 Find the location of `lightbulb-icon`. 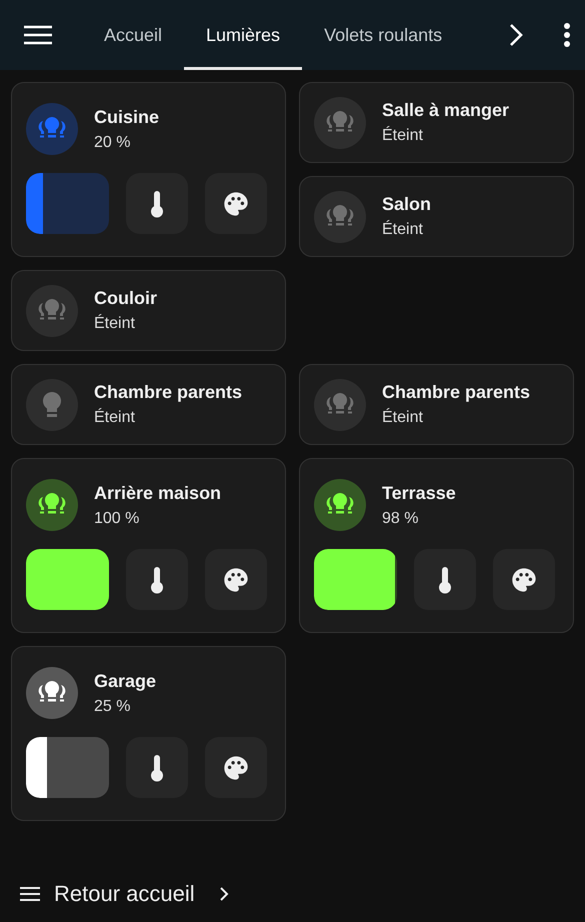

lightbulb-icon is located at coordinates (52, 404).